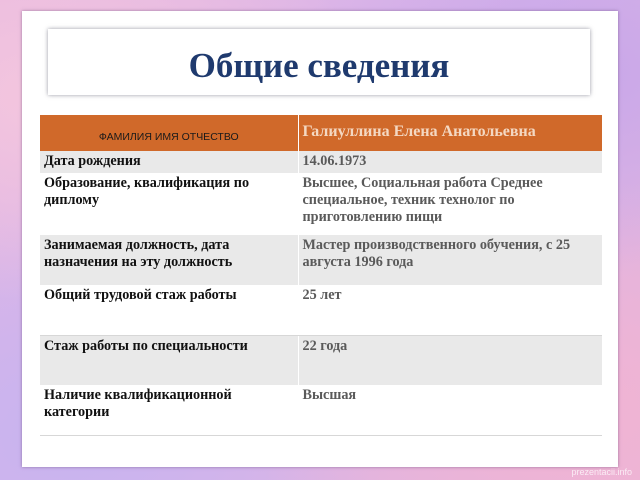 The width and height of the screenshot is (640, 480). Describe the element at coordinates (169, 162) in the screenshot. I see `row-label: Дата рождения` at that location.